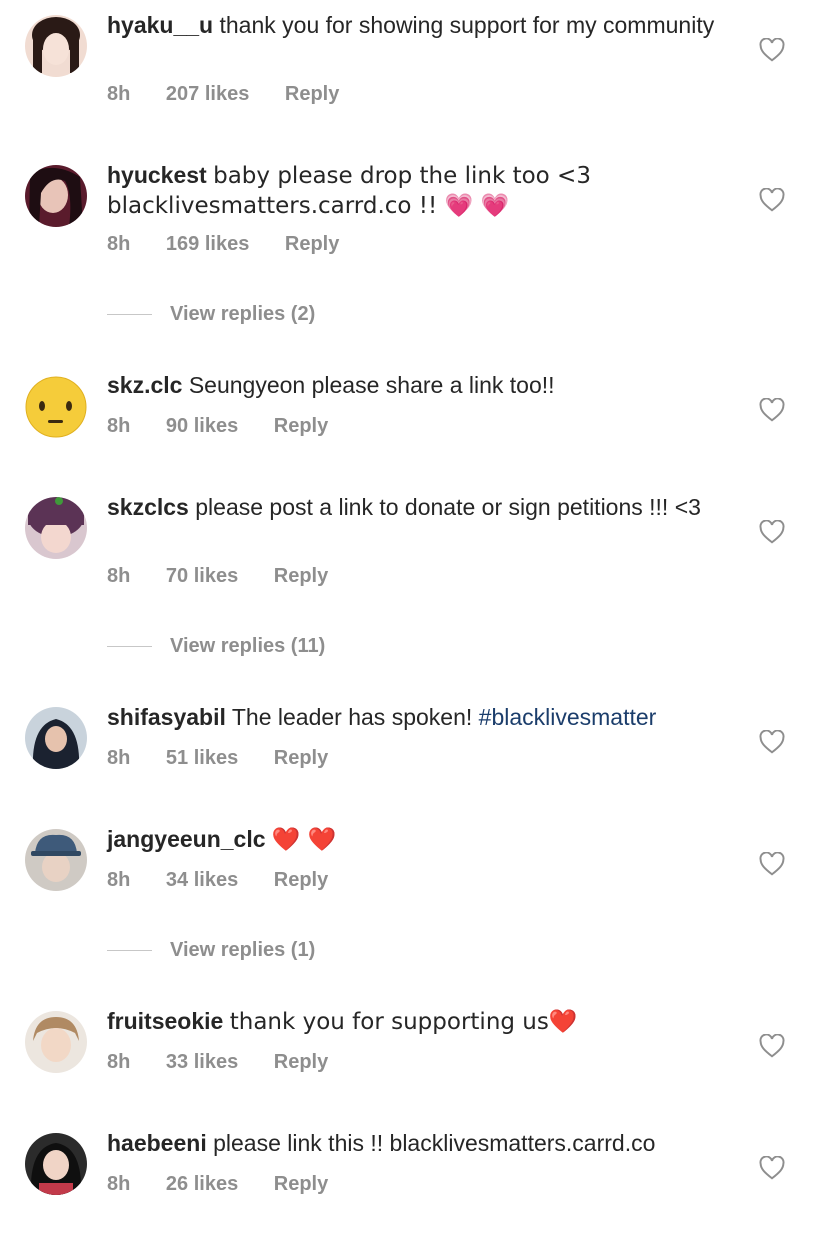 This screenshot has height=1233, width=828. I want to click on username: shifasyabil, so click(166, 717).